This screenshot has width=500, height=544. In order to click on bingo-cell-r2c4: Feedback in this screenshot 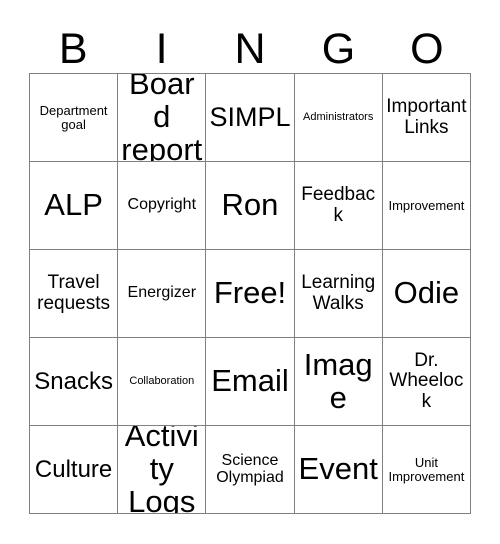, I will do `click(338, 206)`.